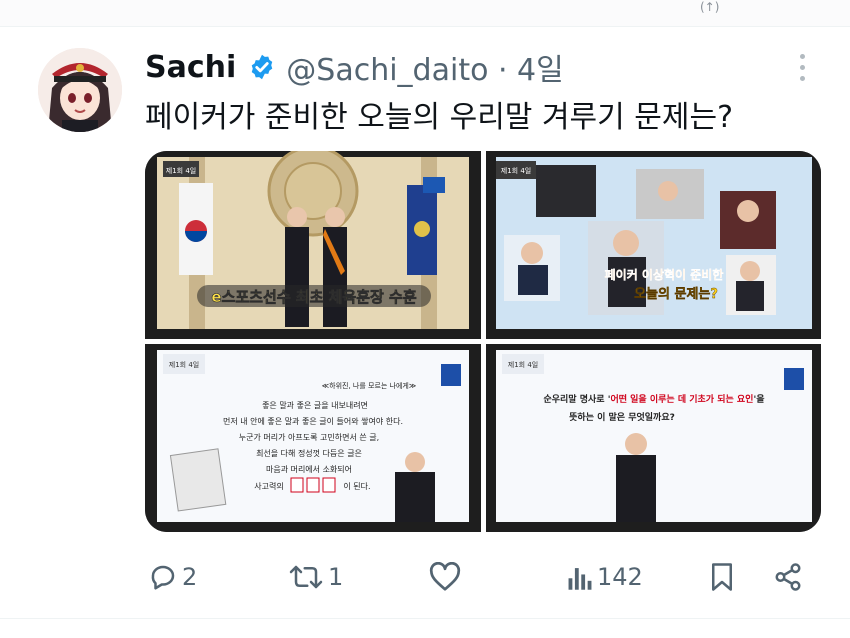 The image size is (850, 638). I want to click on status-bar: (↑), so click(425, 13).